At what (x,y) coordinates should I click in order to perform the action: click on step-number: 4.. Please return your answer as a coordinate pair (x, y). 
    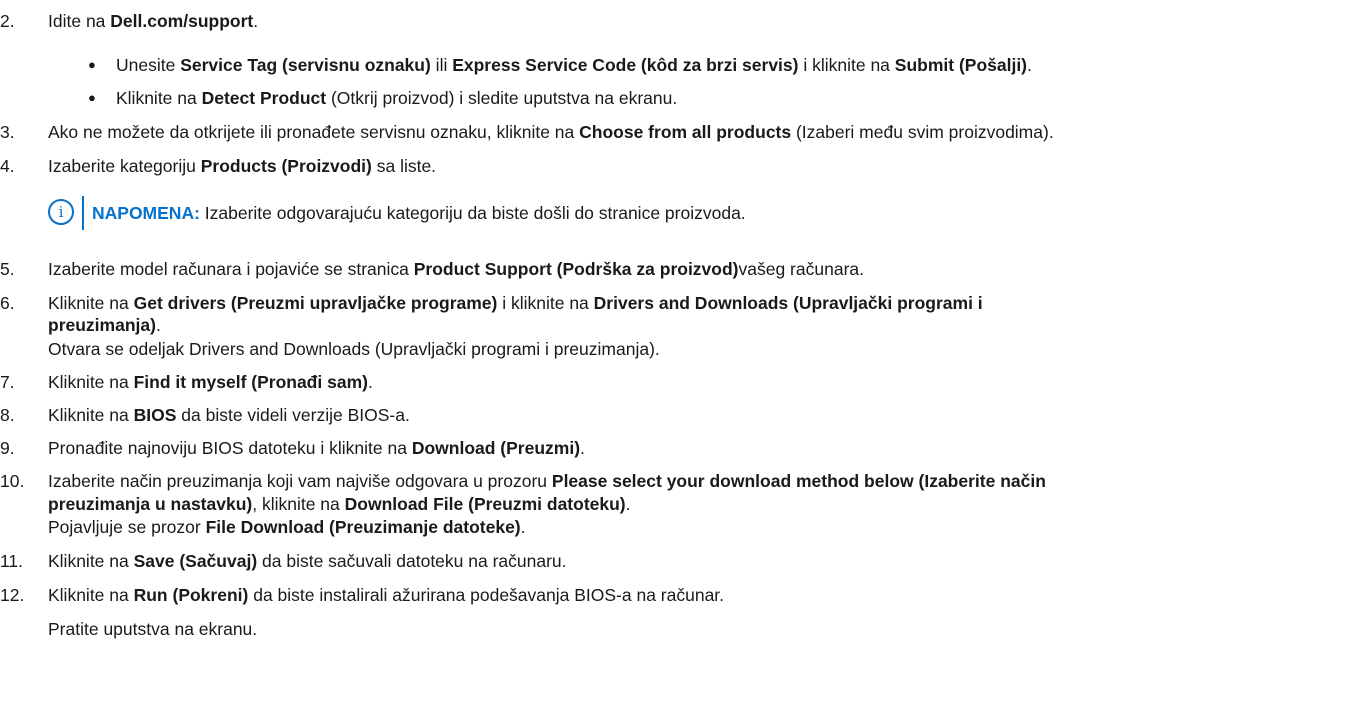
    Looking at the image, I should click on (7, 166).